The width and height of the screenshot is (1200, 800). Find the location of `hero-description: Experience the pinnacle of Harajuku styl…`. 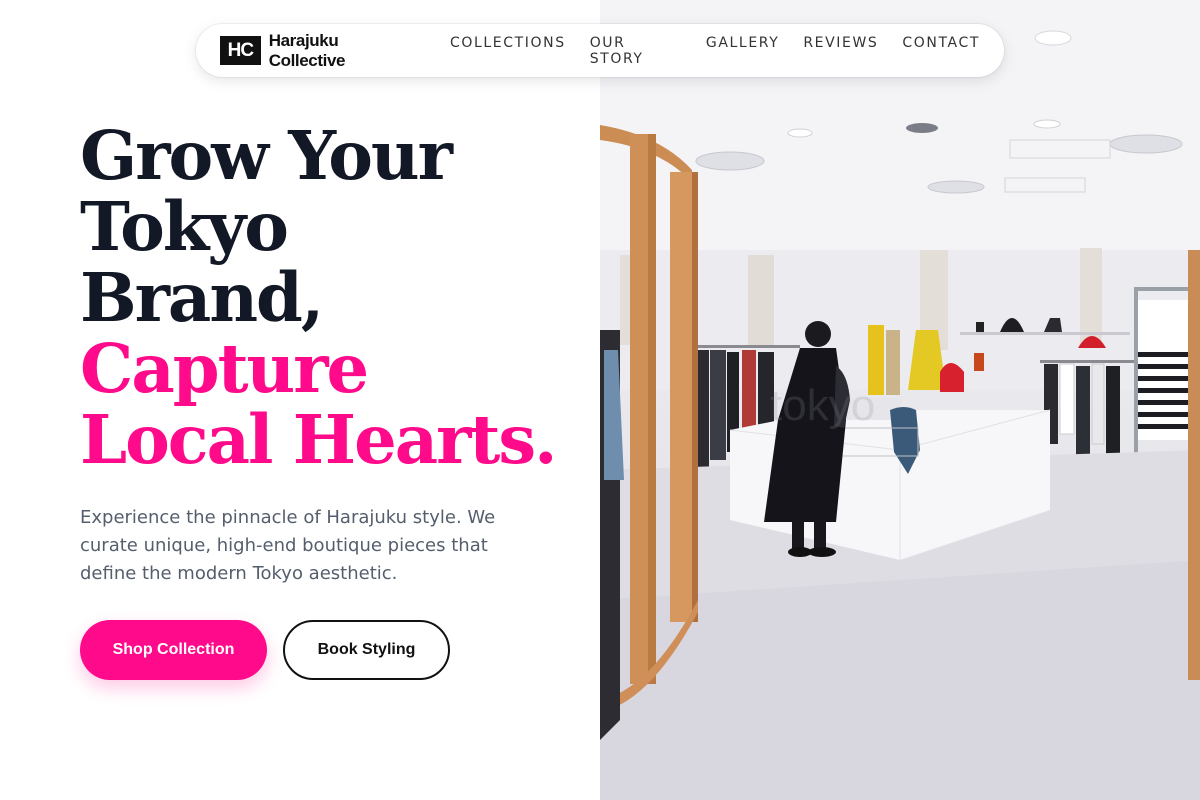

hero-description: Experience the pinnacle of Harajuku styl… is located at coordinates (288, 545).